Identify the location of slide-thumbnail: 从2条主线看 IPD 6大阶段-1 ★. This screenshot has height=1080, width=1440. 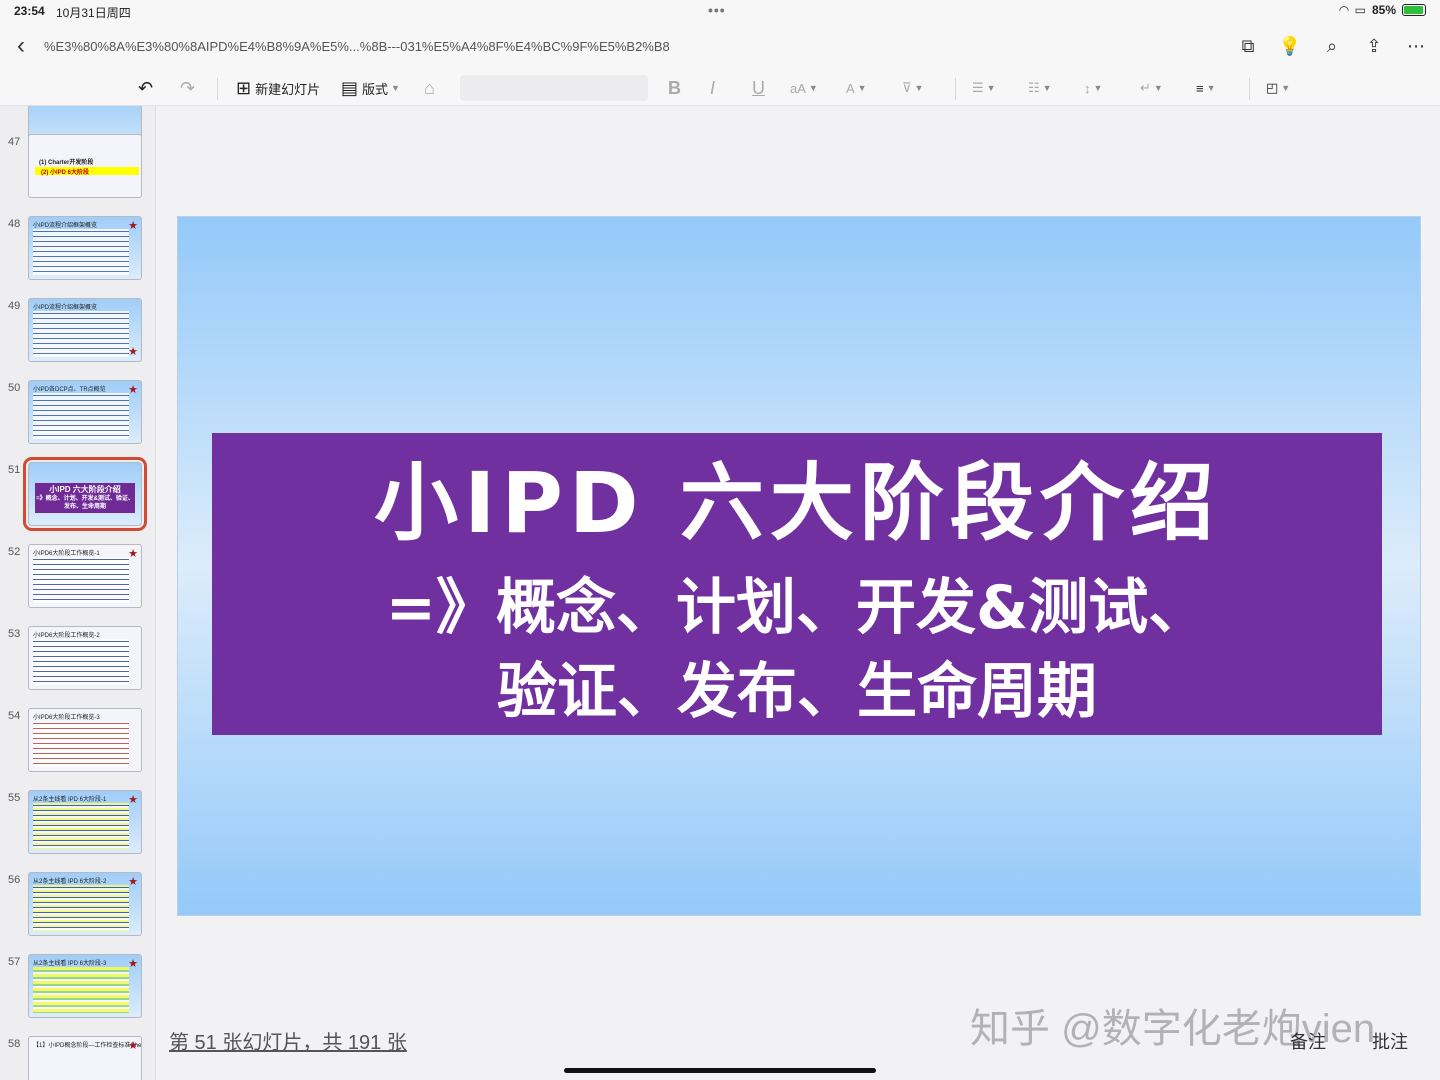
(85, 822).